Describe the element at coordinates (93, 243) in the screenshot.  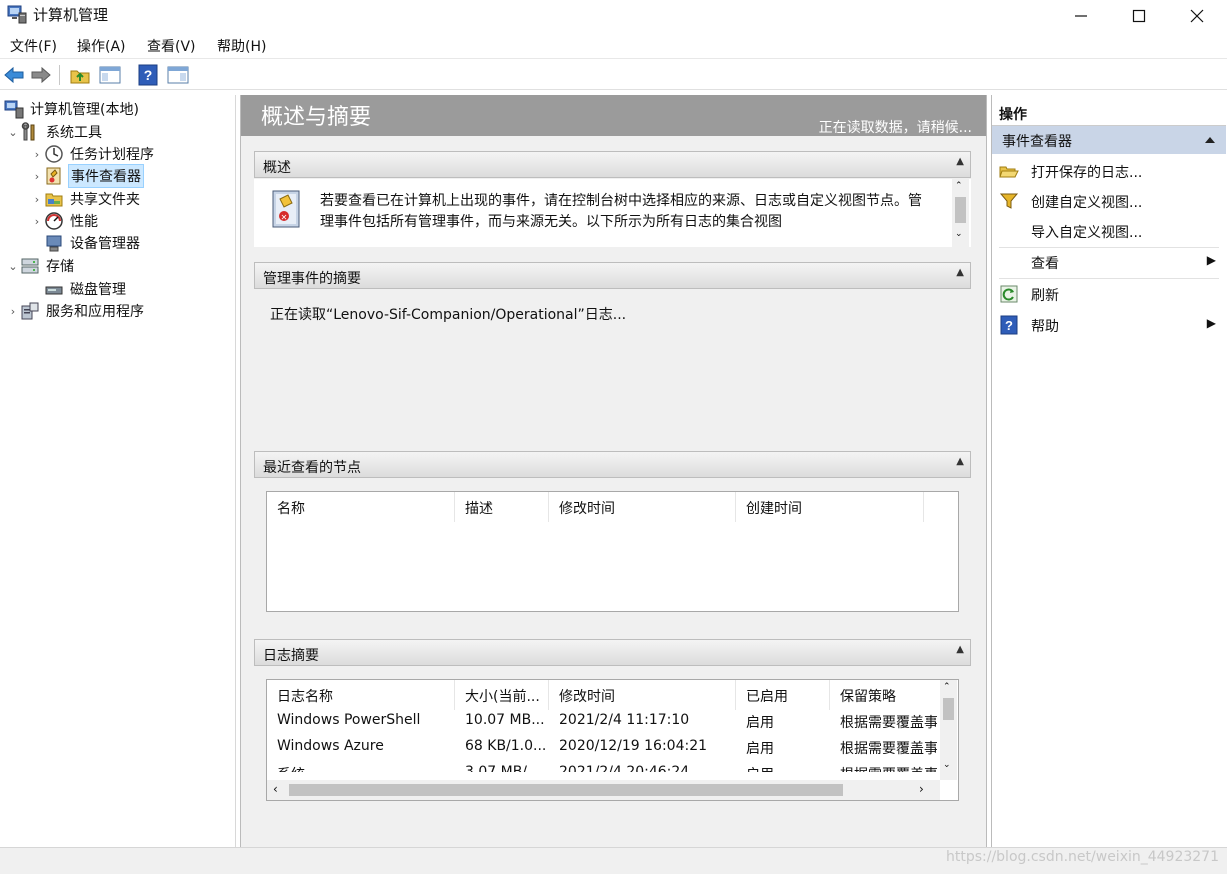
I see `tree-item-device-manager: 设备管理器` at that location.